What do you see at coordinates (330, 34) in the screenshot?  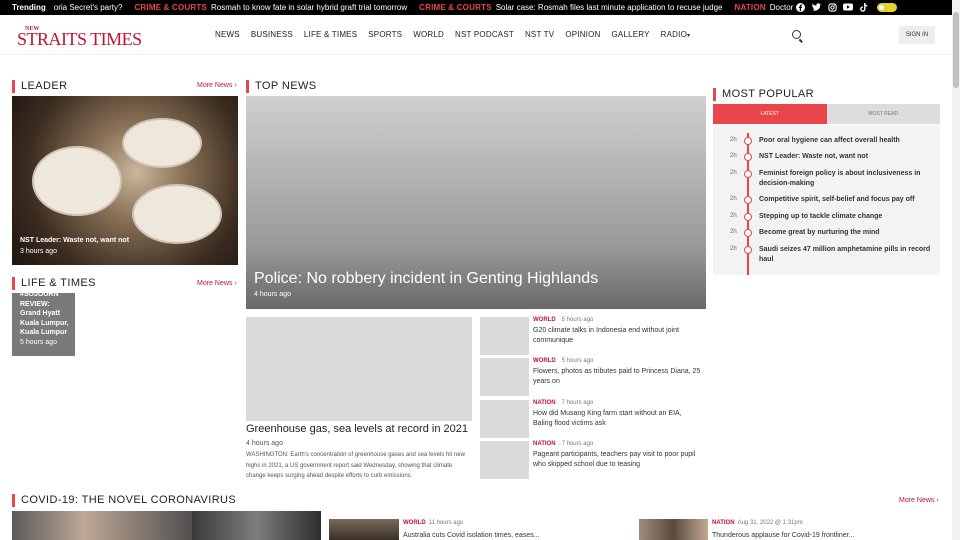 I see `nav-item-life-times: LIFE & TIMES` at bounding box center [330, 34].